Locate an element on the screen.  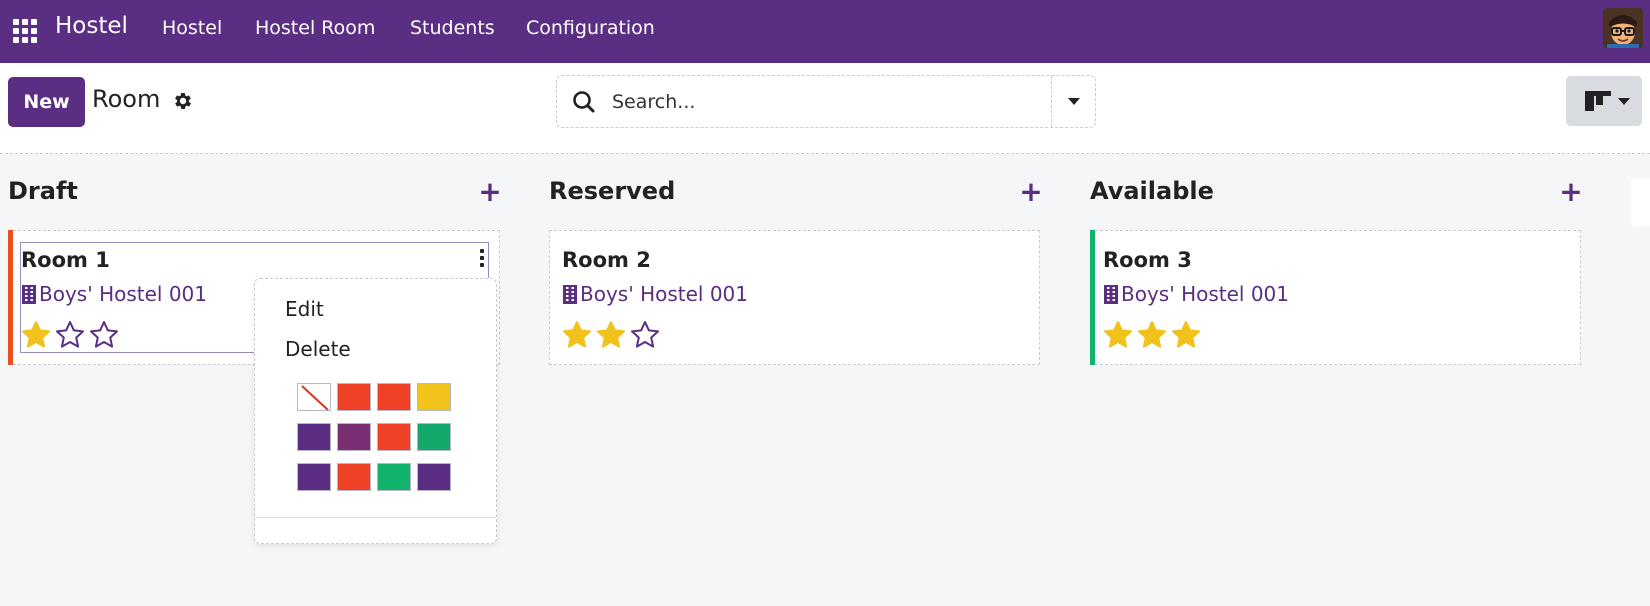
card-room-name: Room 3 is located at coordinates (1147, 260).